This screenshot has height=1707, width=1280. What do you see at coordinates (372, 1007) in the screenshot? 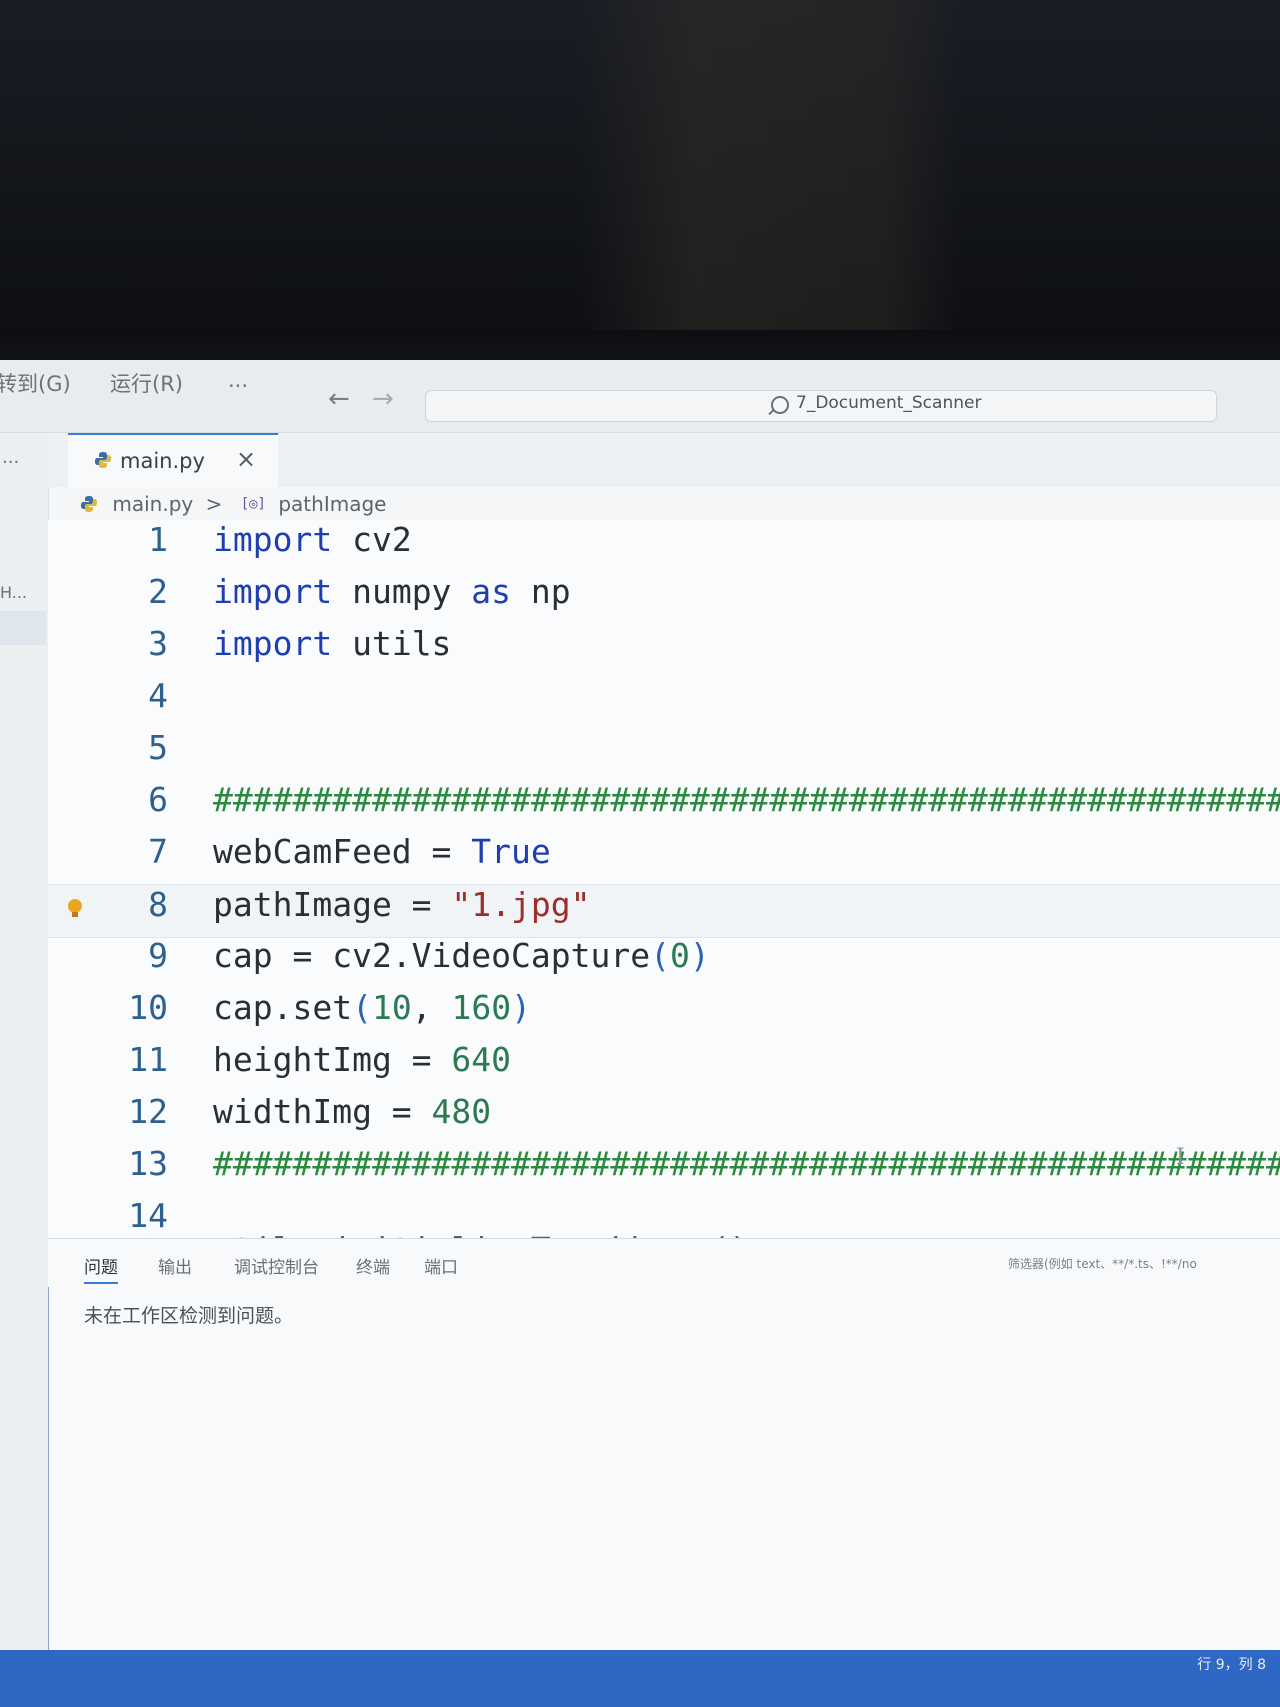
I see `code-text: cap.set(10, 160)` at bounding box center [372, 1007].